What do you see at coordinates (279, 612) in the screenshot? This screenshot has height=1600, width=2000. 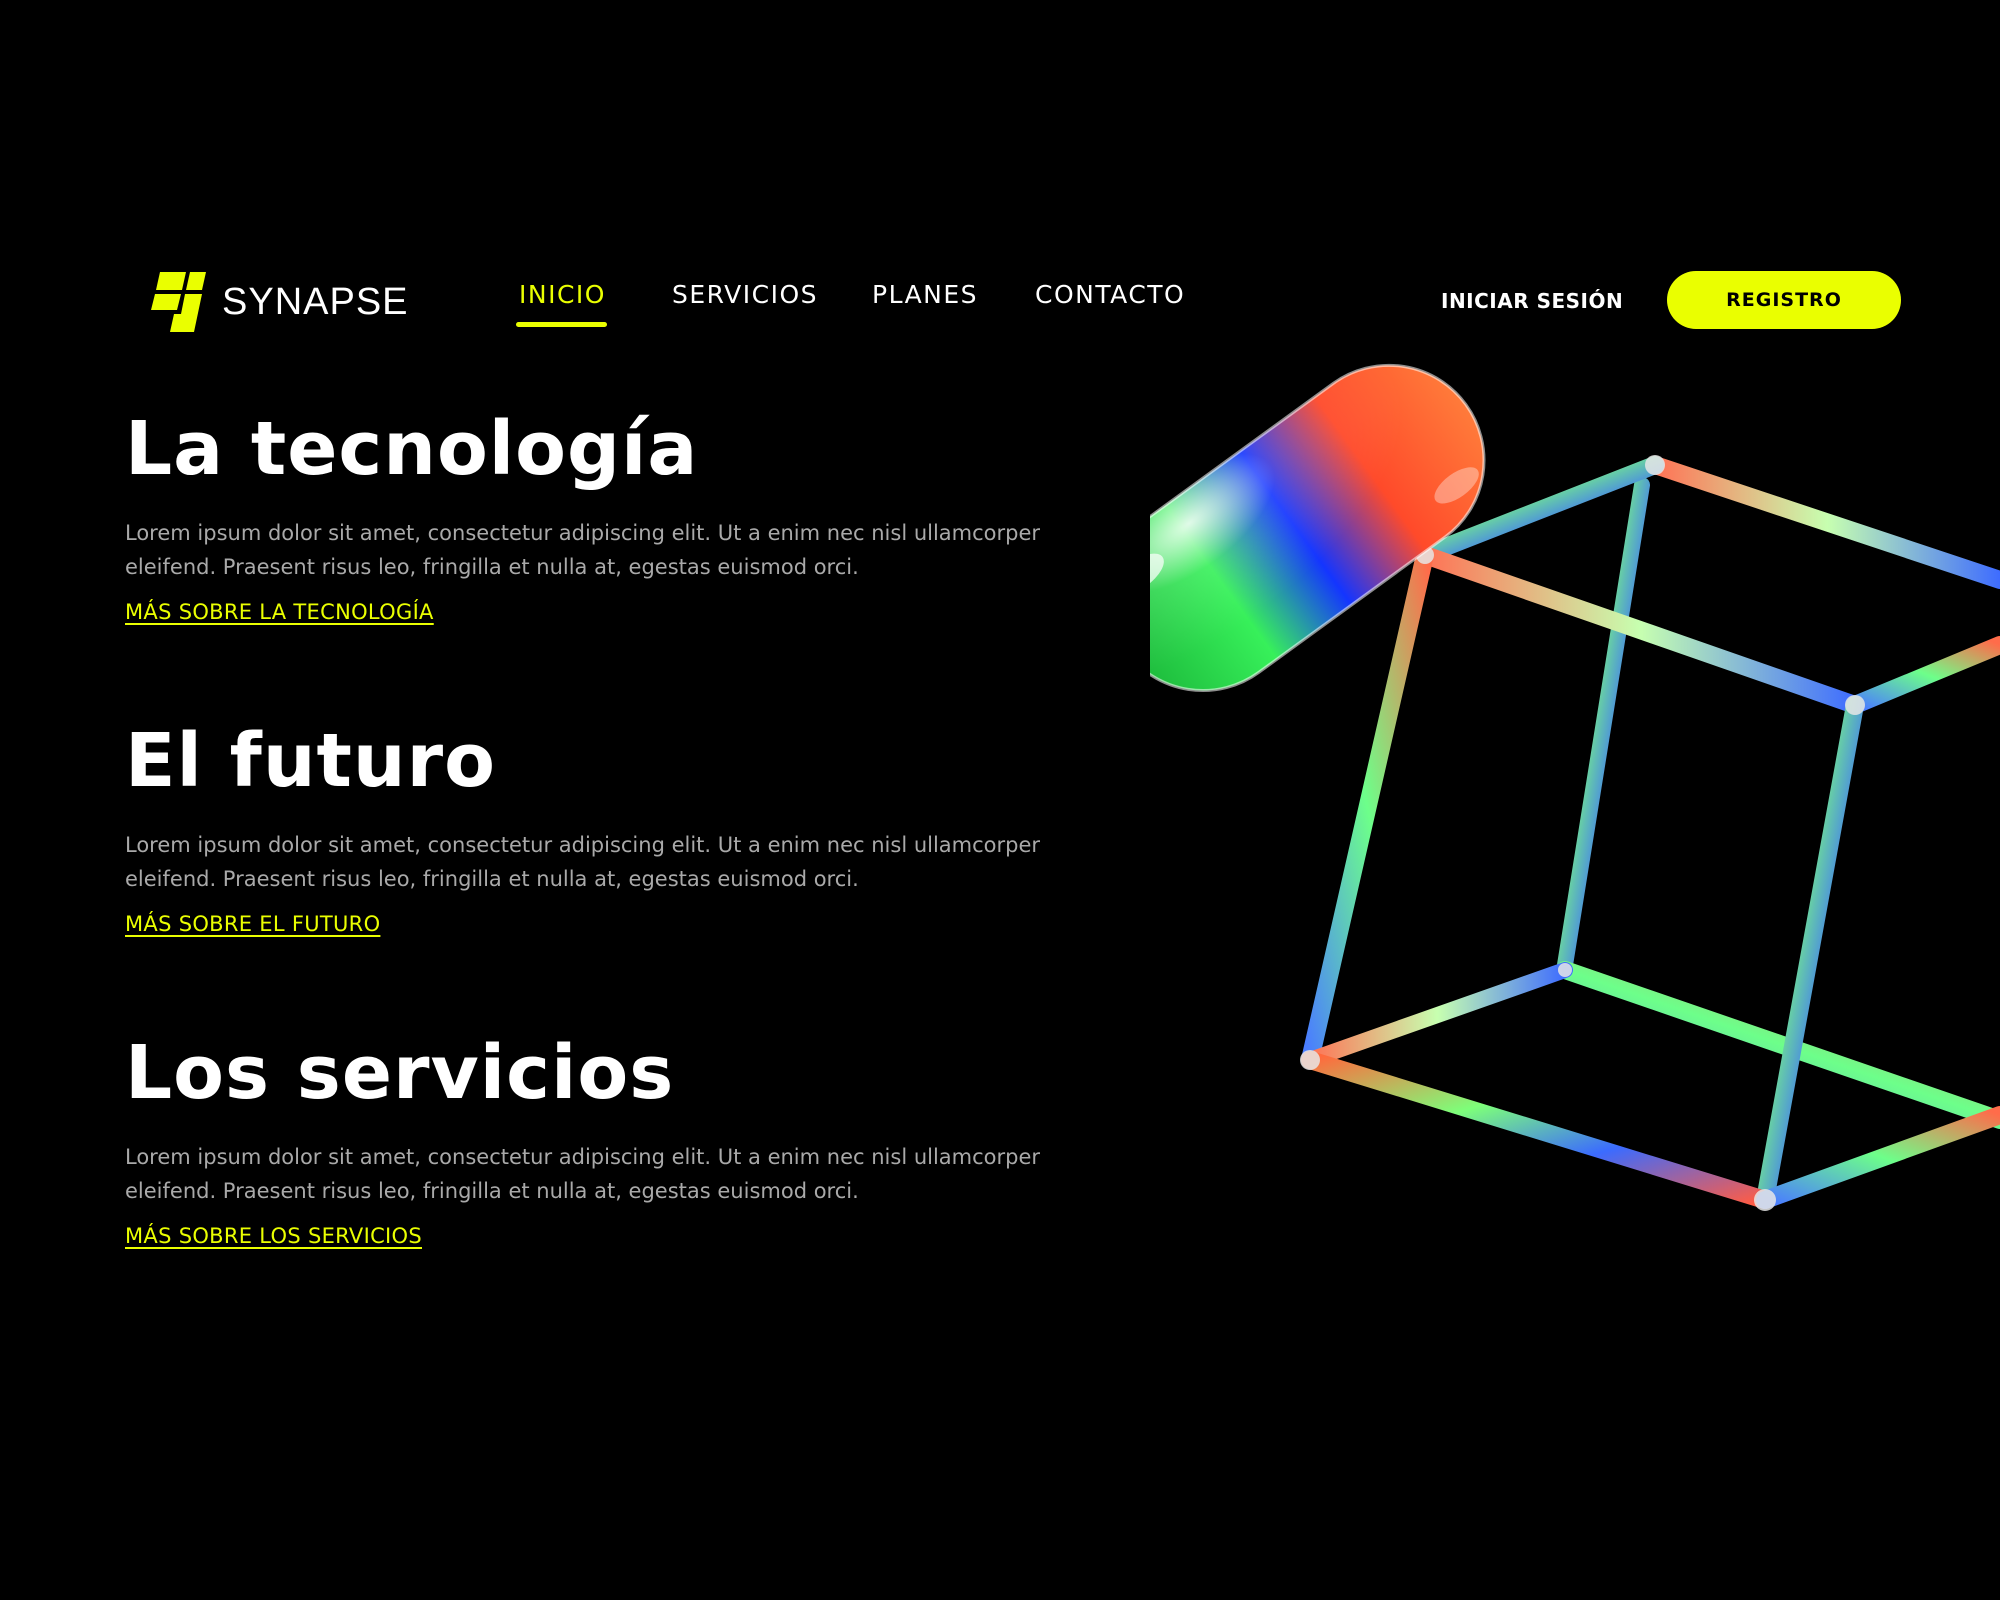 I see `section-link-technology: MÁS SOBRE LA TECNOLOGÍA` at bounding box center [279, 612].